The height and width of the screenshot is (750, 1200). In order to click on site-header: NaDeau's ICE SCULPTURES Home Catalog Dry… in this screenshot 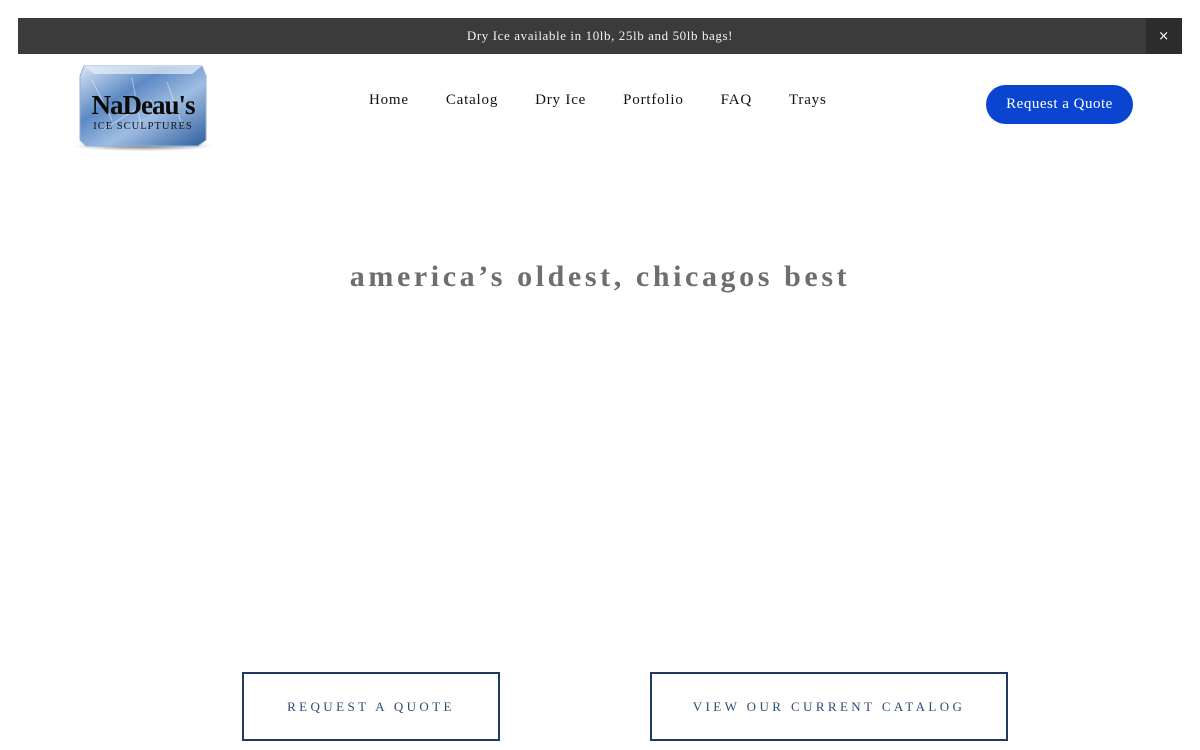, I will do `click(600, 104)`.